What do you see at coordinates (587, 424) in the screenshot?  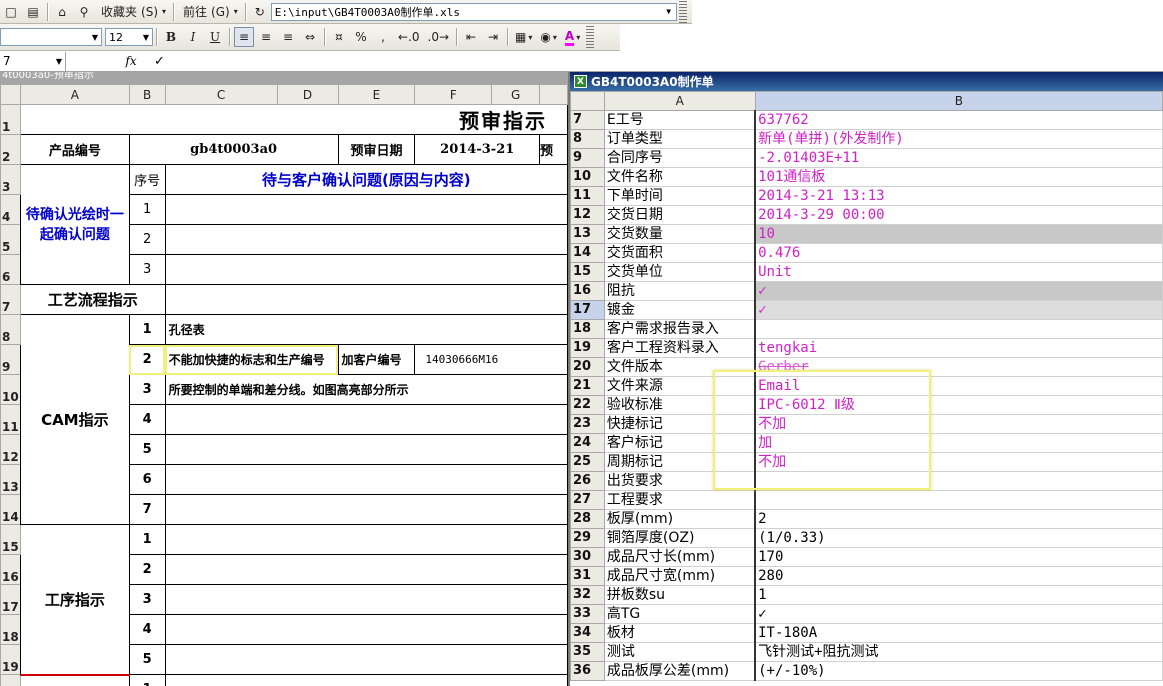 I see `row-header: 23` at bounding box center [587, 424].